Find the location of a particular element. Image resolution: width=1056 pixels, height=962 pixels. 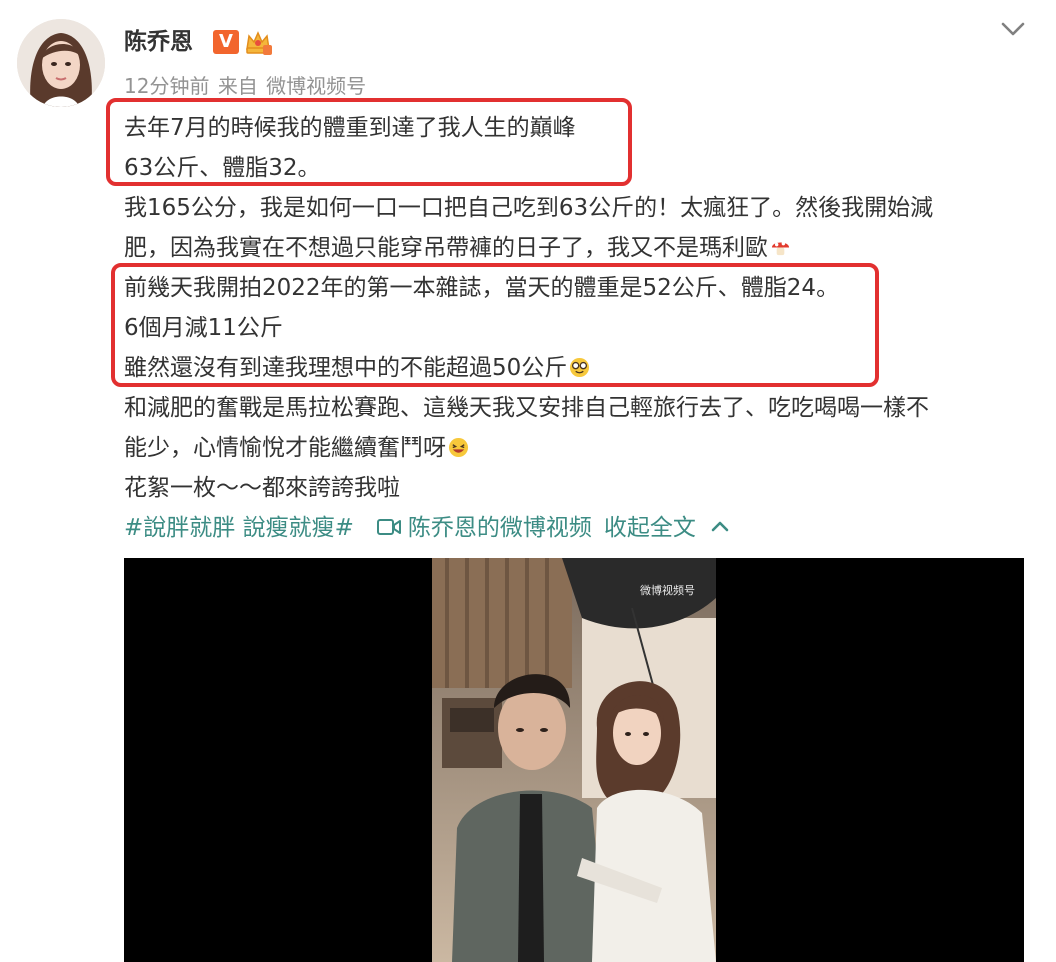

video-still is located at coordinates (574, 760).